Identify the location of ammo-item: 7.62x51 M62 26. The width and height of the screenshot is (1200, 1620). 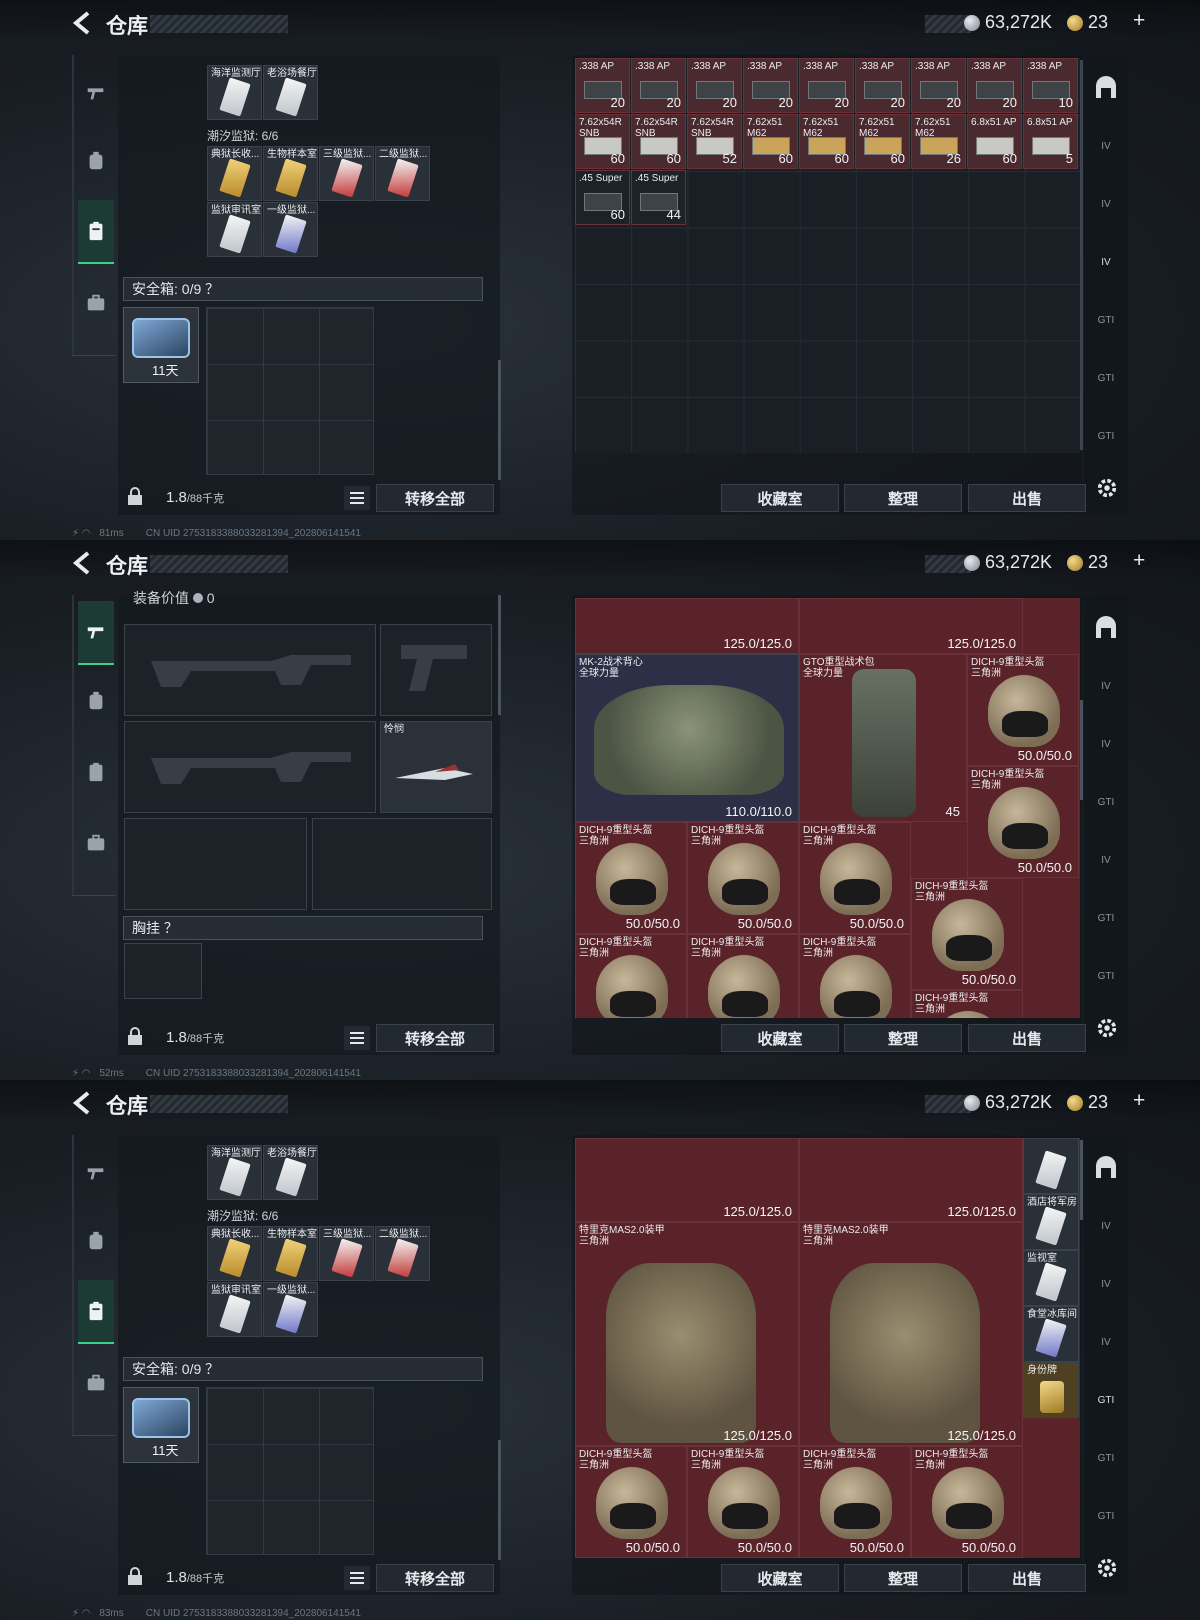
(938, 141).